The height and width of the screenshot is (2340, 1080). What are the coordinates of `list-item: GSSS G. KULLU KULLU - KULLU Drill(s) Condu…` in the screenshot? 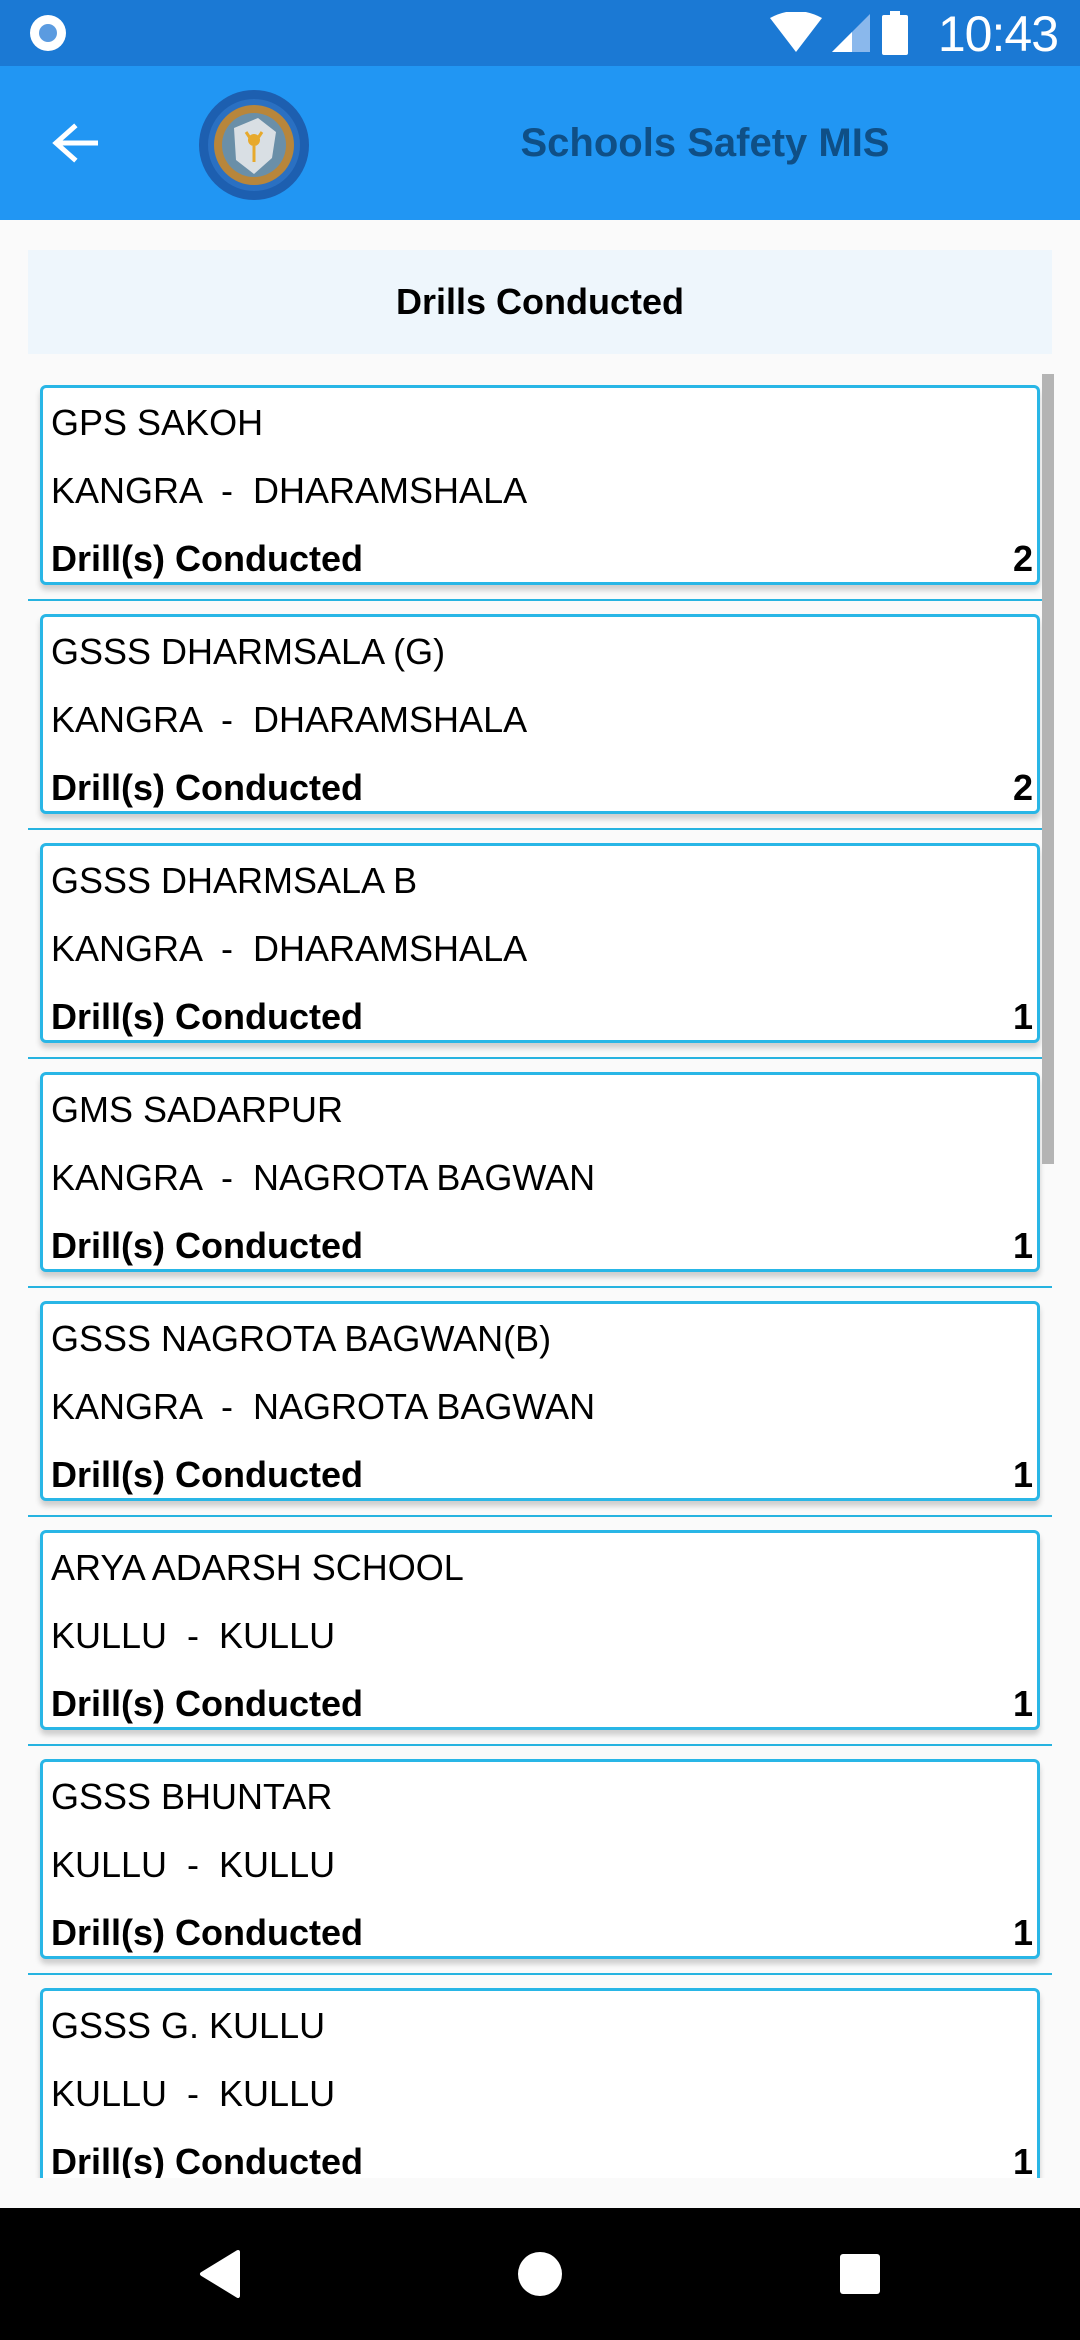 It's located at (540, 2076).